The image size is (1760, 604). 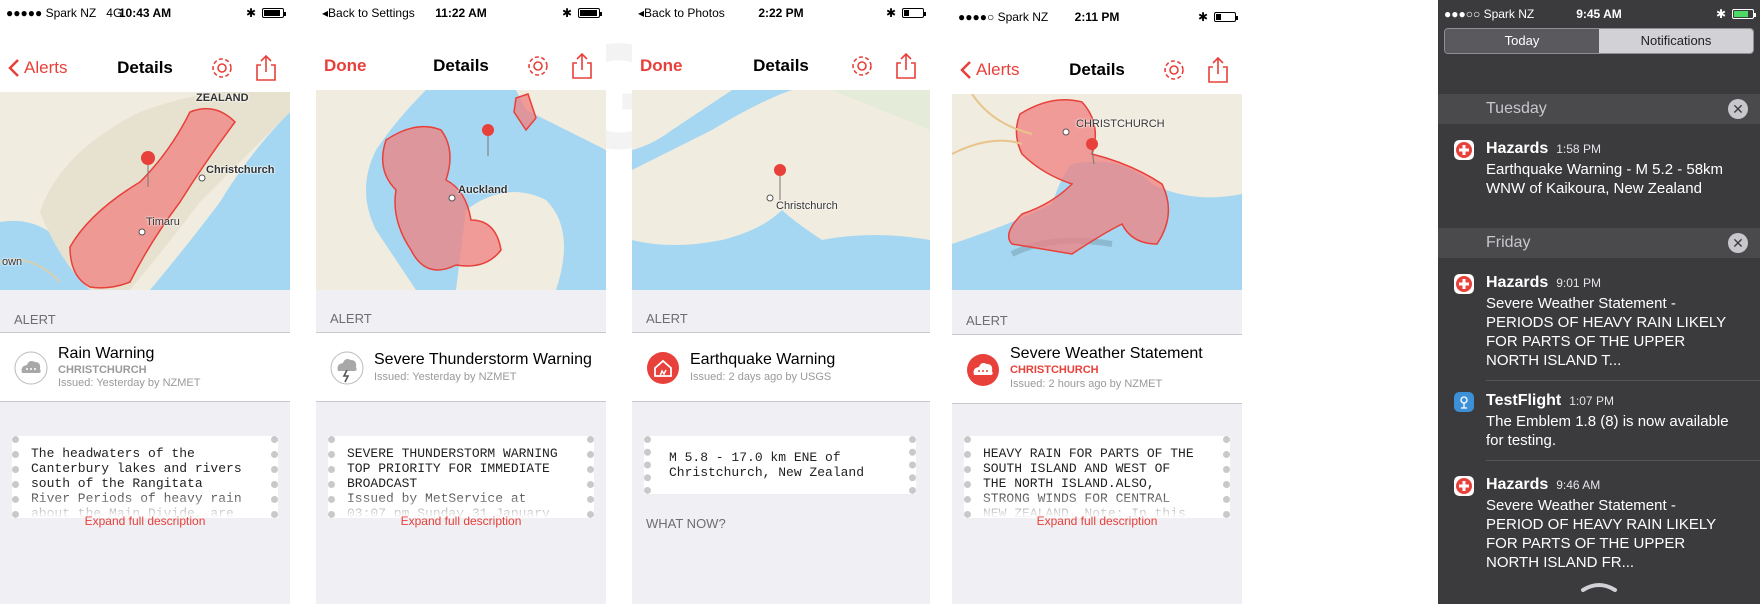 What do you see at coordinates (1599, 243) in the screenshot?
I see `day-header-friday: Friday ✕` at bounding box center [1599, 243].